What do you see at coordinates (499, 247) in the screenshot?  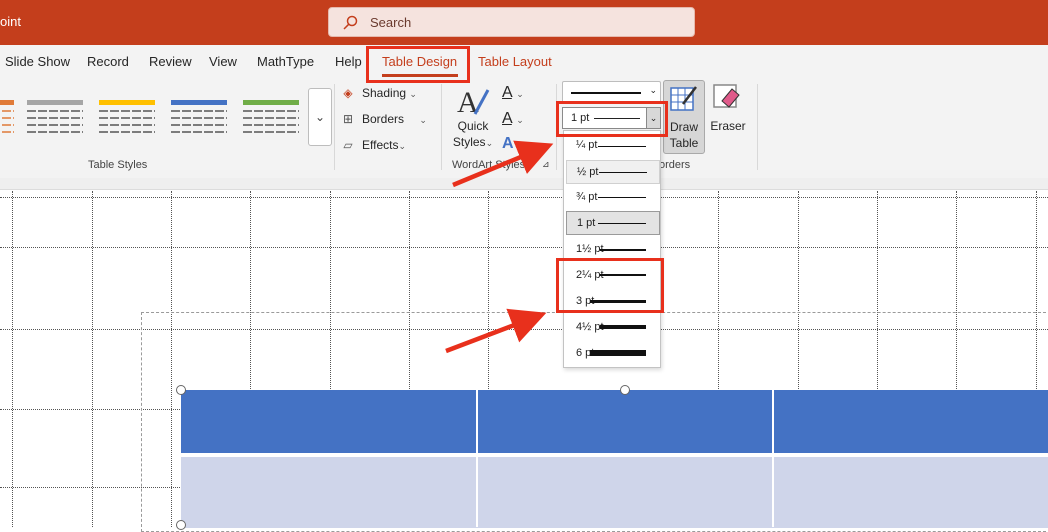 I see `annotation-arrows` at bounding box center [499, 247].